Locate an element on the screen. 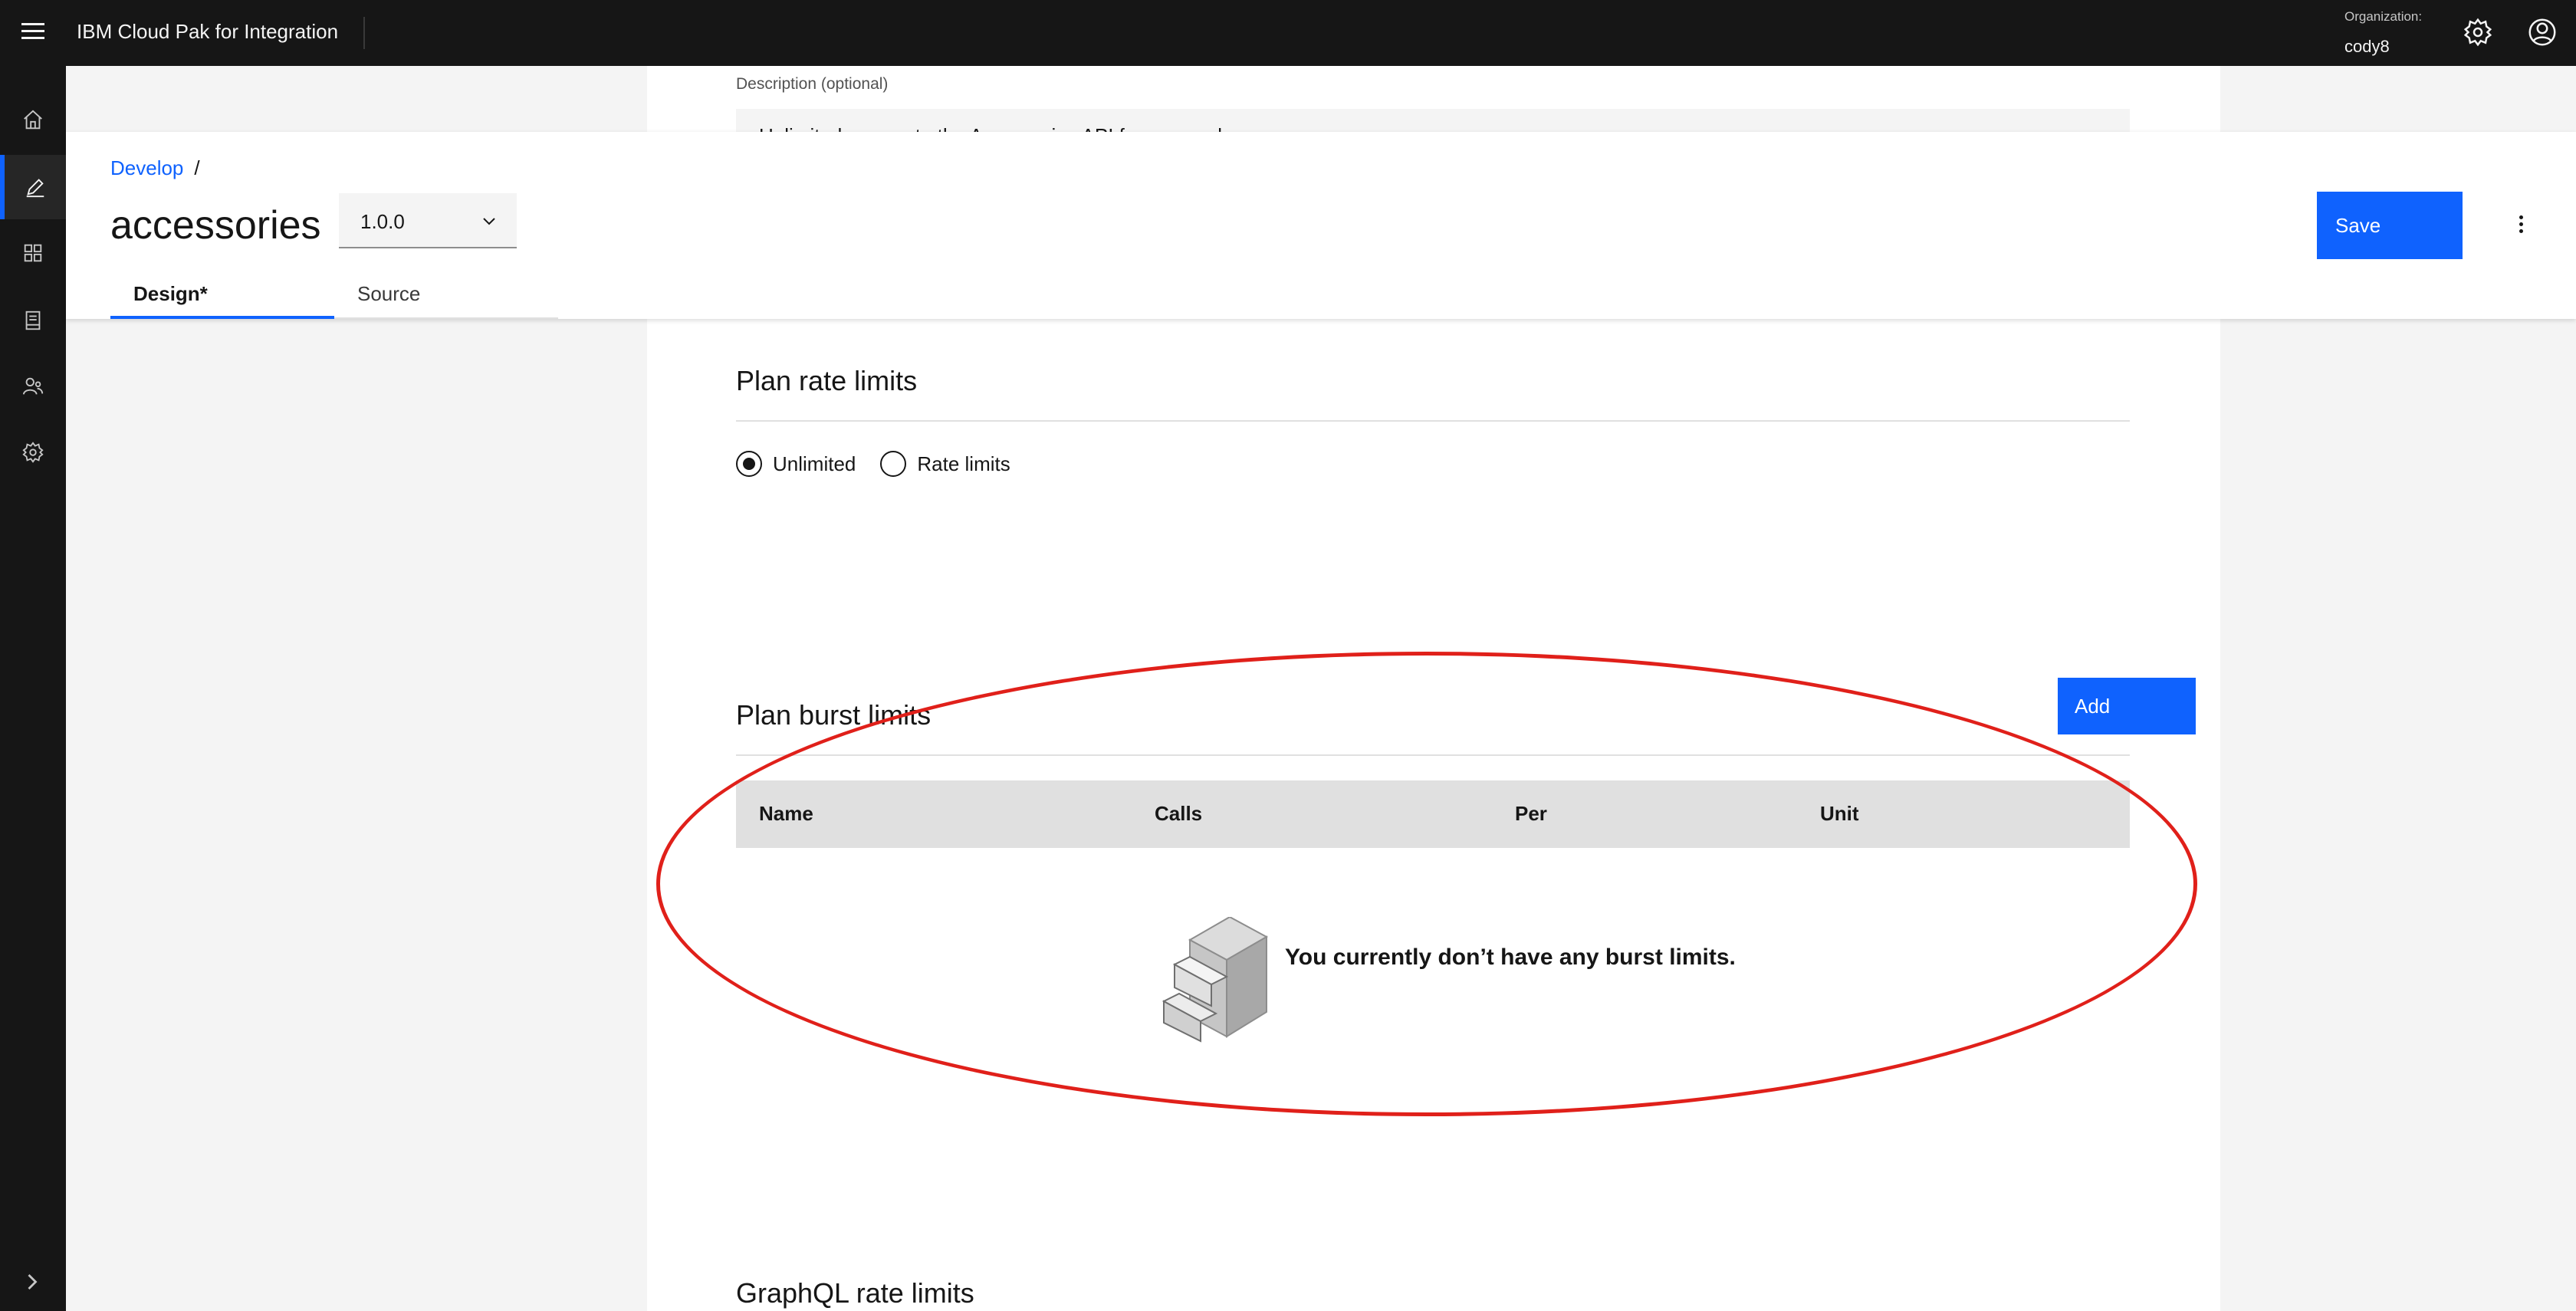 The width and height of the screenshot is (2576, 1311). filing-cabinet-icon is located at coordinates (1216, 980).